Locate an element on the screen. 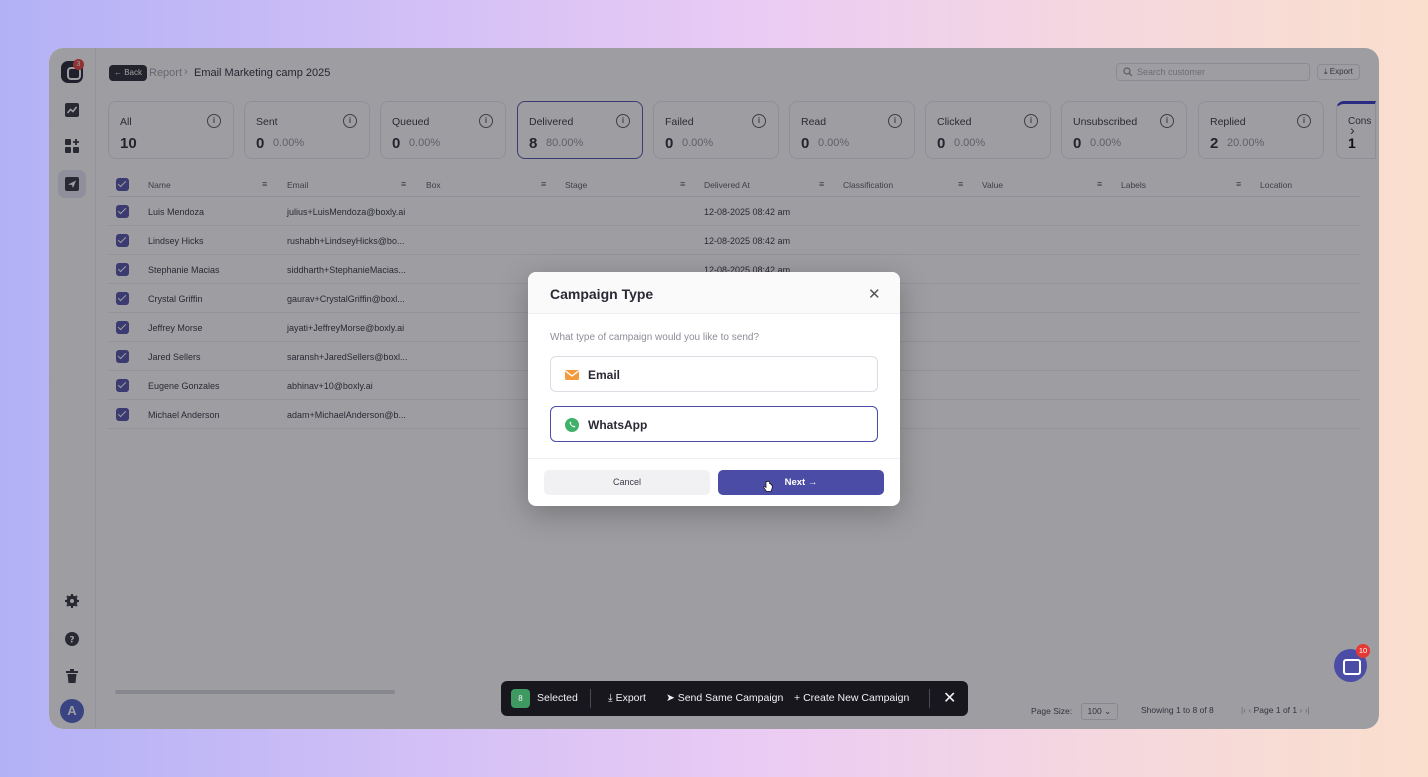 This screenshot has height=777, width=1428. modal-title: Campaign Type is located at coordinates (602, 294).